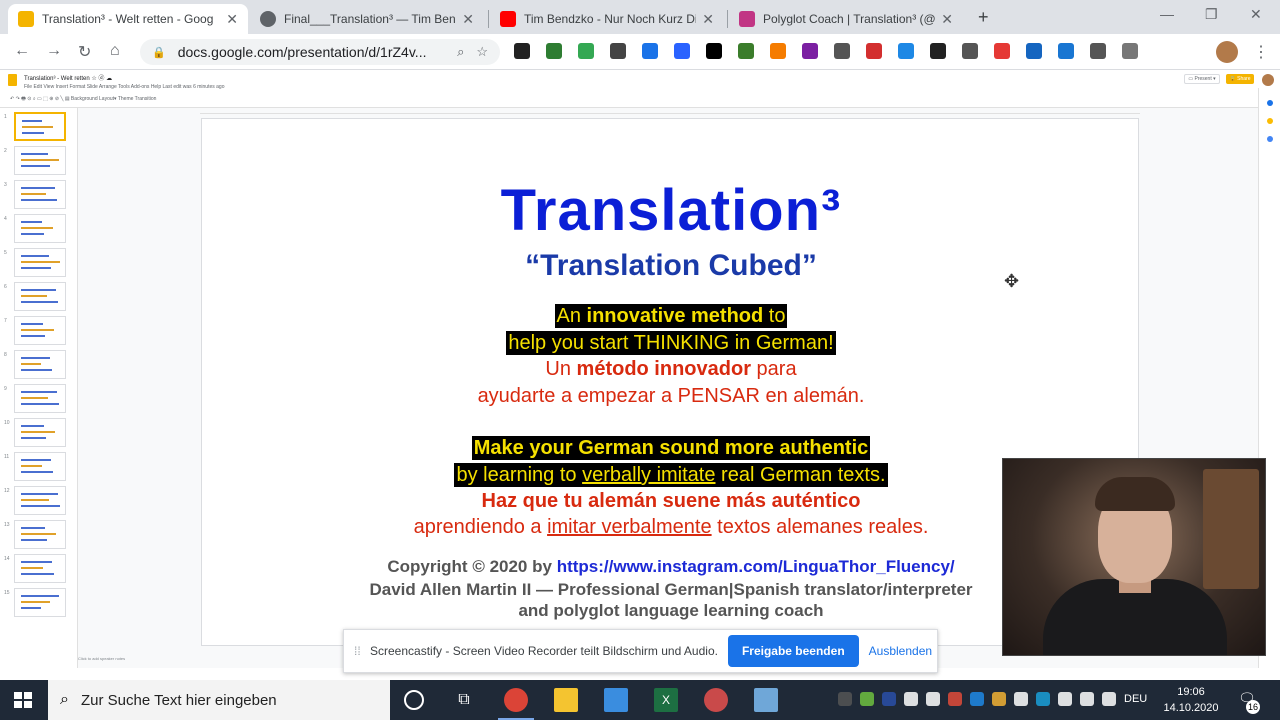 This screenshot has height=720, width=1280. Describe the element at coordinates (414, 700) in the screenshot. I see `cortana-icon` at that location.